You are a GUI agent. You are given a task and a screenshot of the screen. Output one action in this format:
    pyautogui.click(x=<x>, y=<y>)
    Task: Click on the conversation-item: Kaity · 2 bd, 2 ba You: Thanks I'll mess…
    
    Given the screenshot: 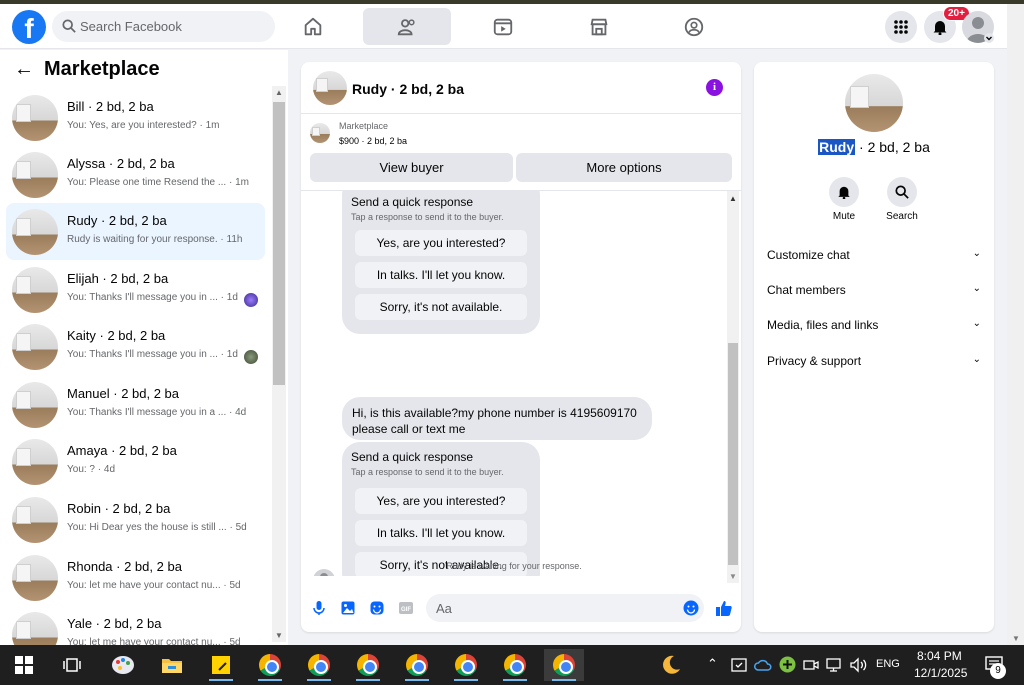 What is the action you would take?
    pyautogui.click(x=135, y=346)
    